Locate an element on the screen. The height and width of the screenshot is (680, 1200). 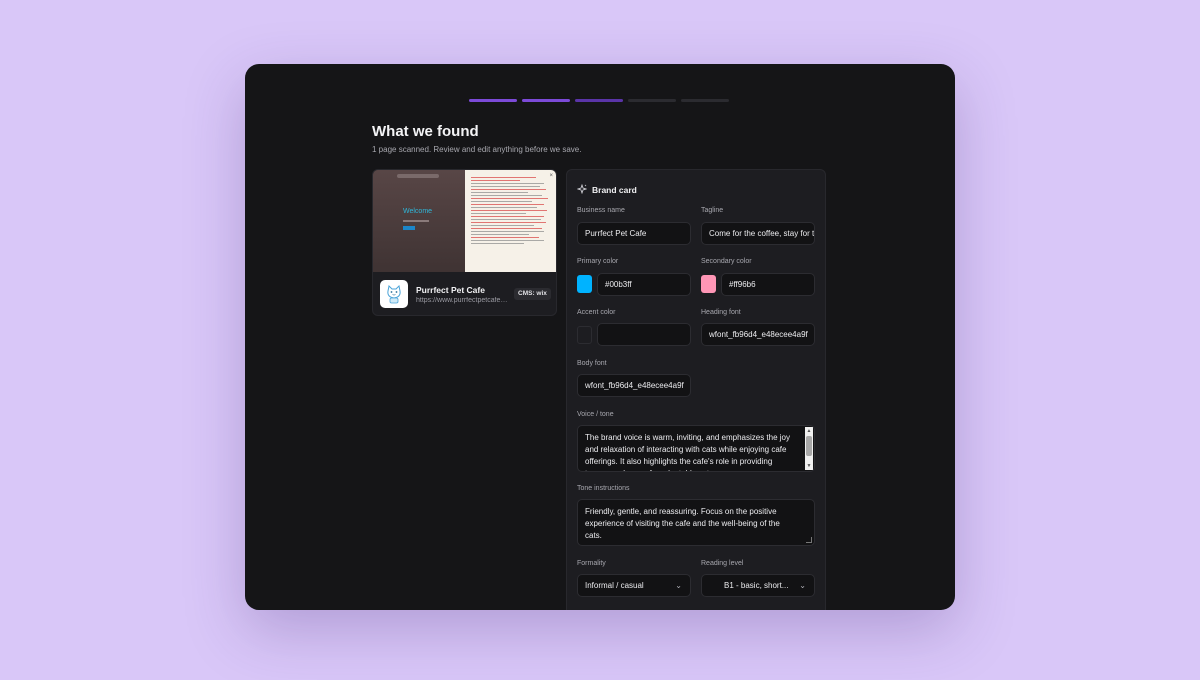
primary-color-input: #00b3ff is located at coordinates (644, 284).